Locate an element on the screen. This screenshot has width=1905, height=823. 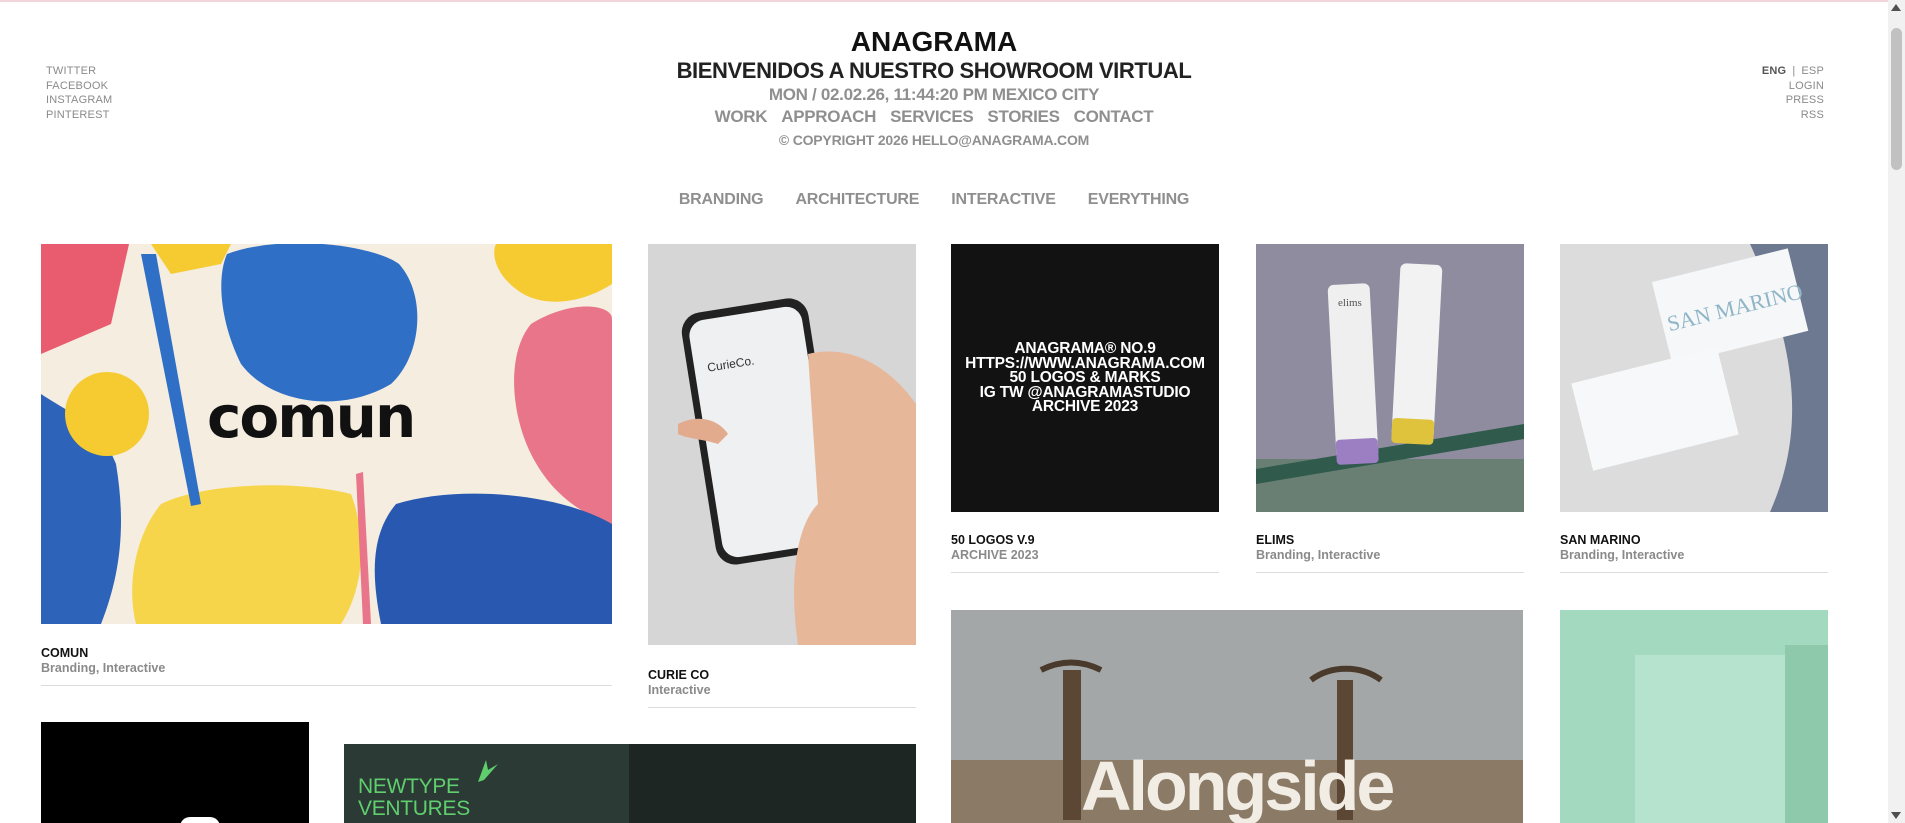
brand-logo: ANAGRAMA is located at coordinates (934, 42).